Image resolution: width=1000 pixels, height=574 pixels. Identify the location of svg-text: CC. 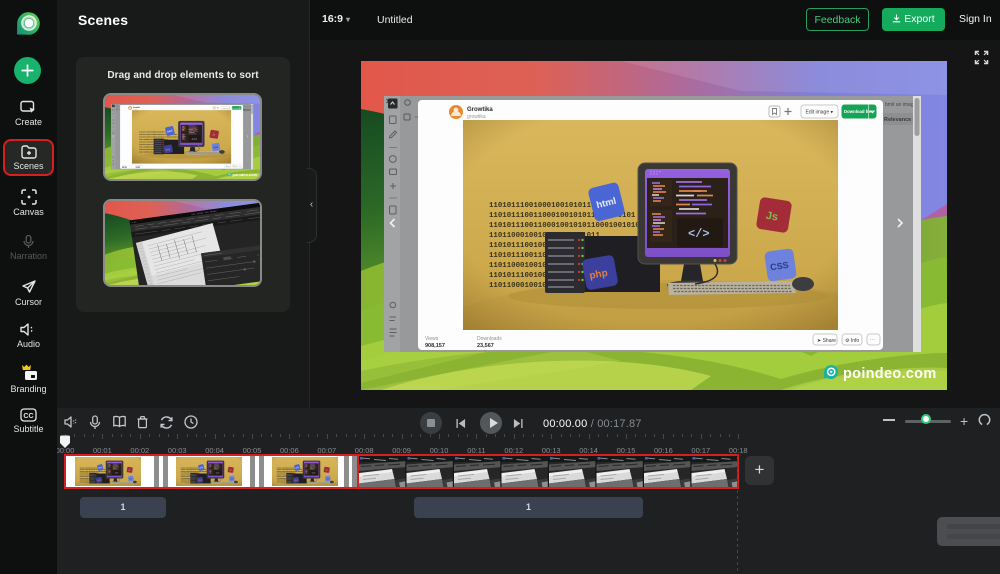
(28, 416).